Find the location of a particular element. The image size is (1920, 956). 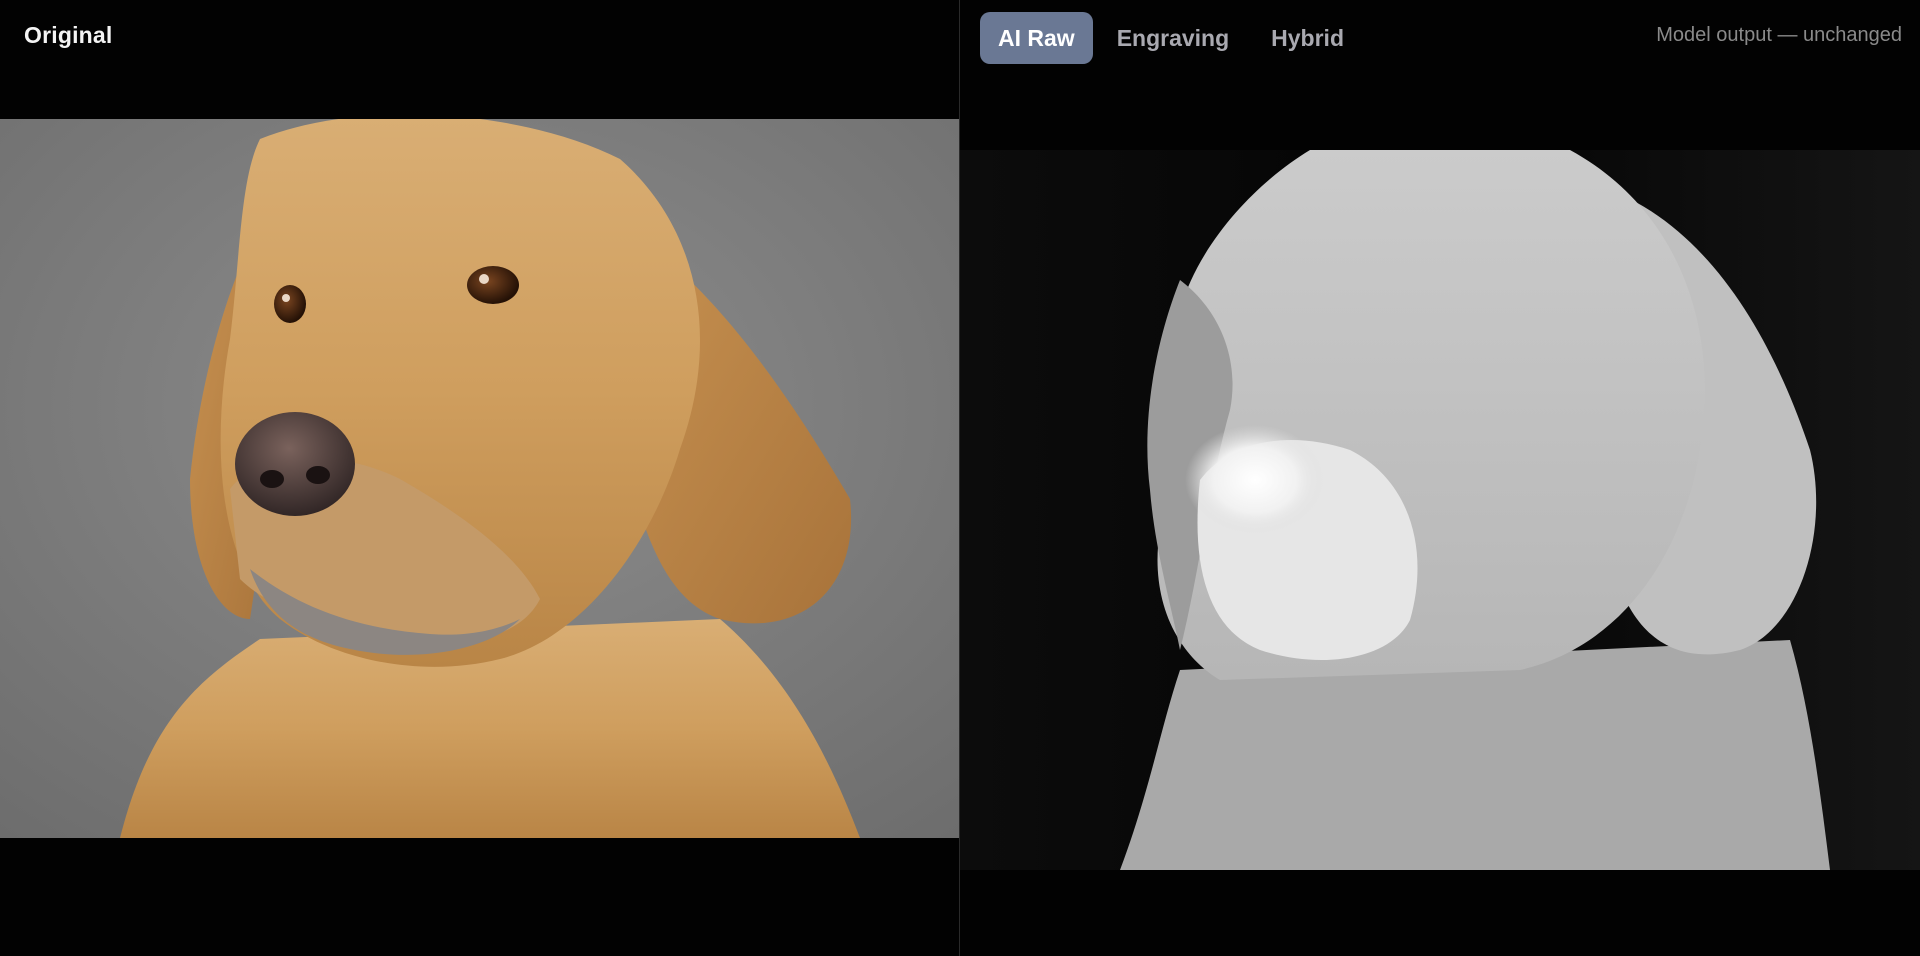

tab-engraving: Engraving is located at coordinates (1173, 38).